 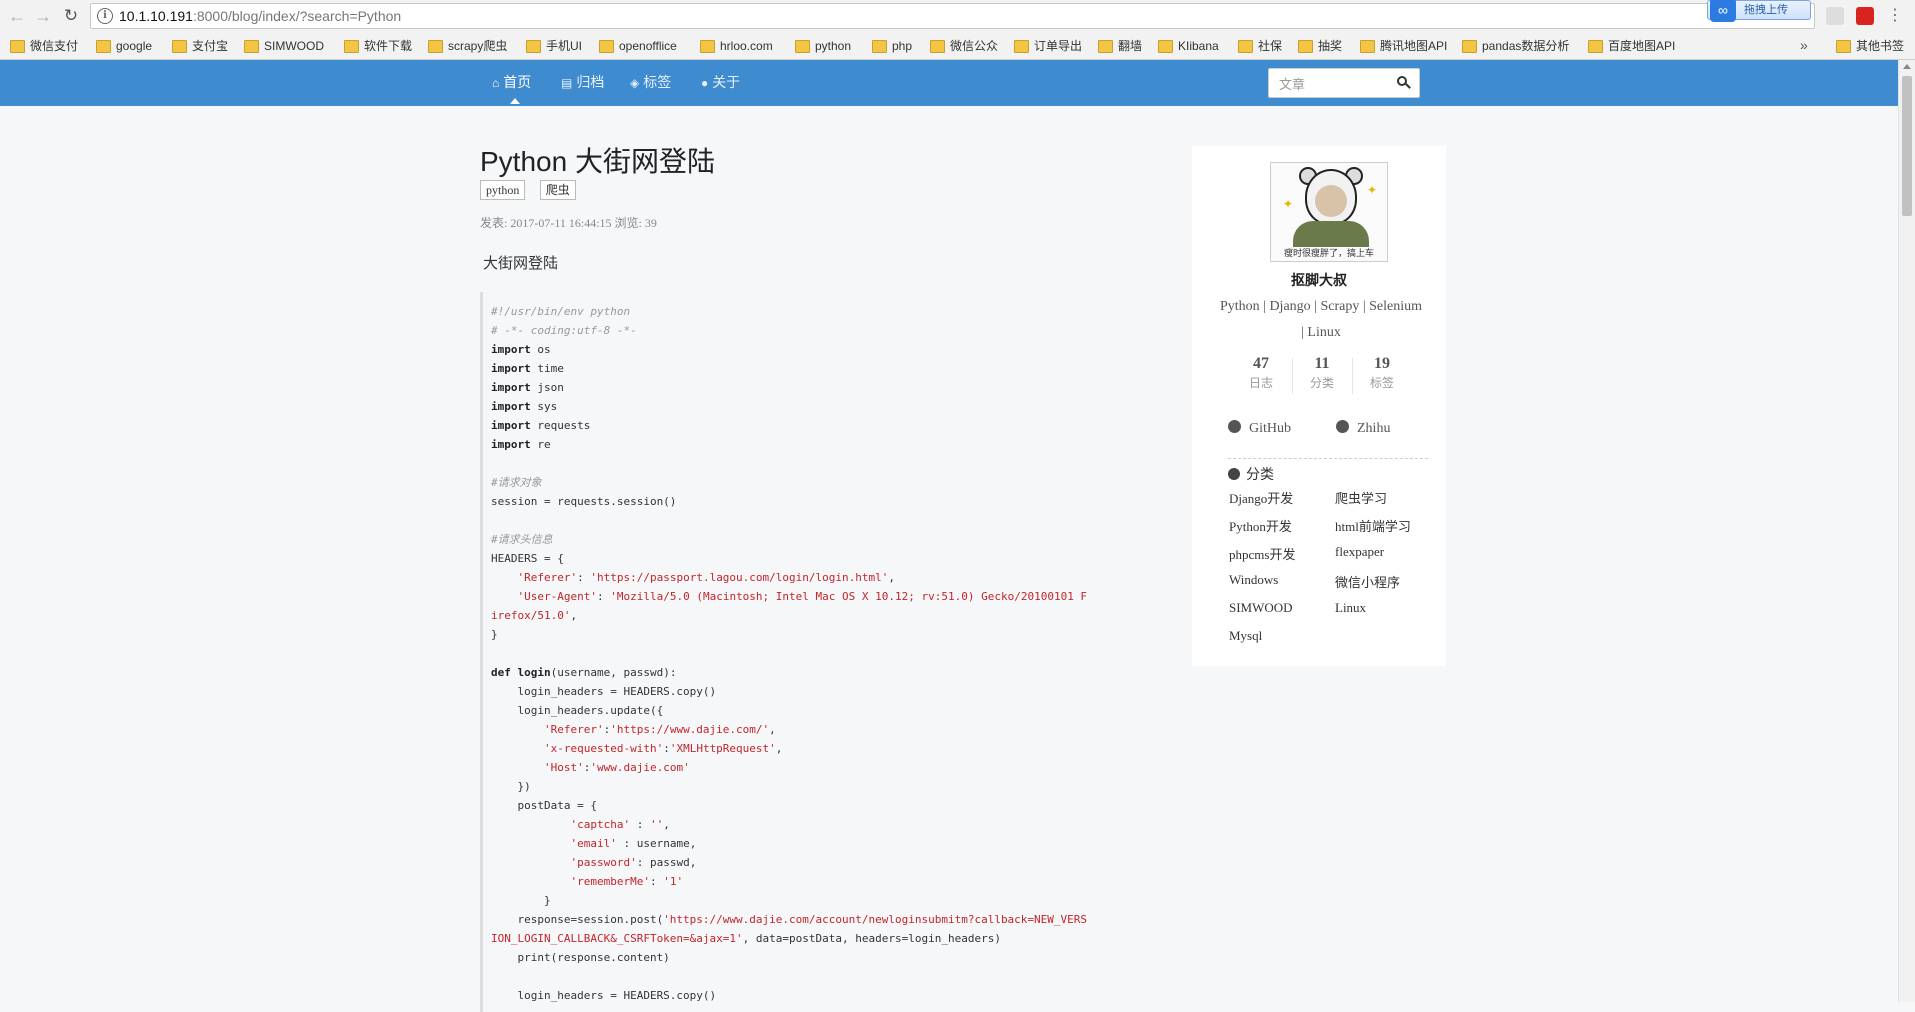 What do you see at coordinates (582, 82) in the screenshot?
I see `nav-archive: ▤ 归档` at bounding box center [582, 82].